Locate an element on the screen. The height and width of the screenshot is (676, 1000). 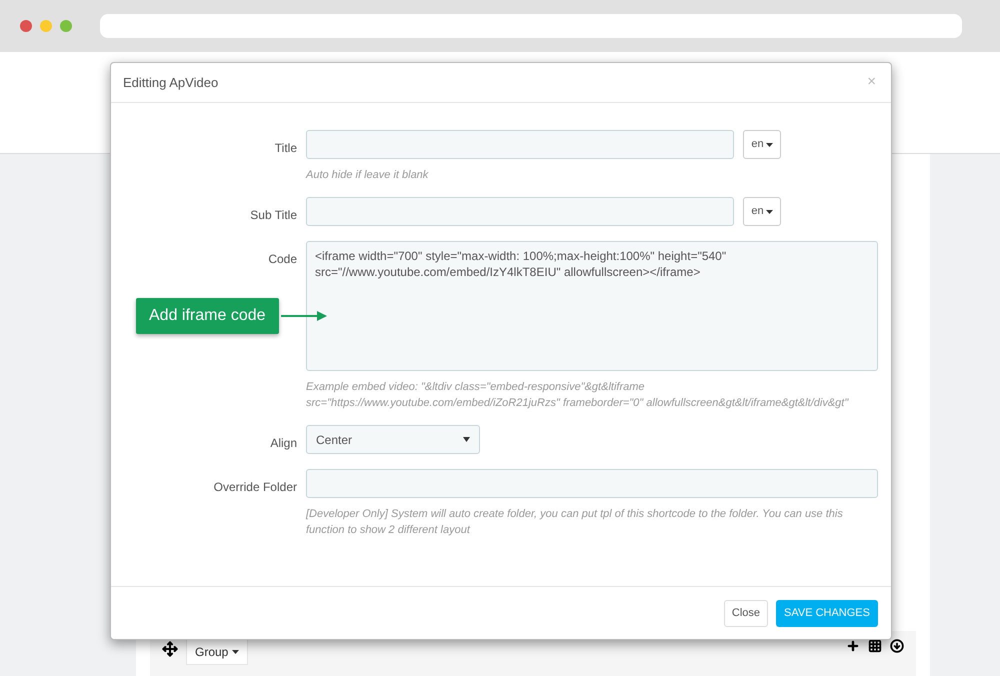
help-text: Example embed video: "&ltdiv class="embed-responsive"&gt&ltiframe src="https://www.youtube.com/embed/iZoR21juRzs" frameborder="0" allowfullscreen&gt&lt/iframe&gt&lt/div&gt" is located at coordinates (578, 395).